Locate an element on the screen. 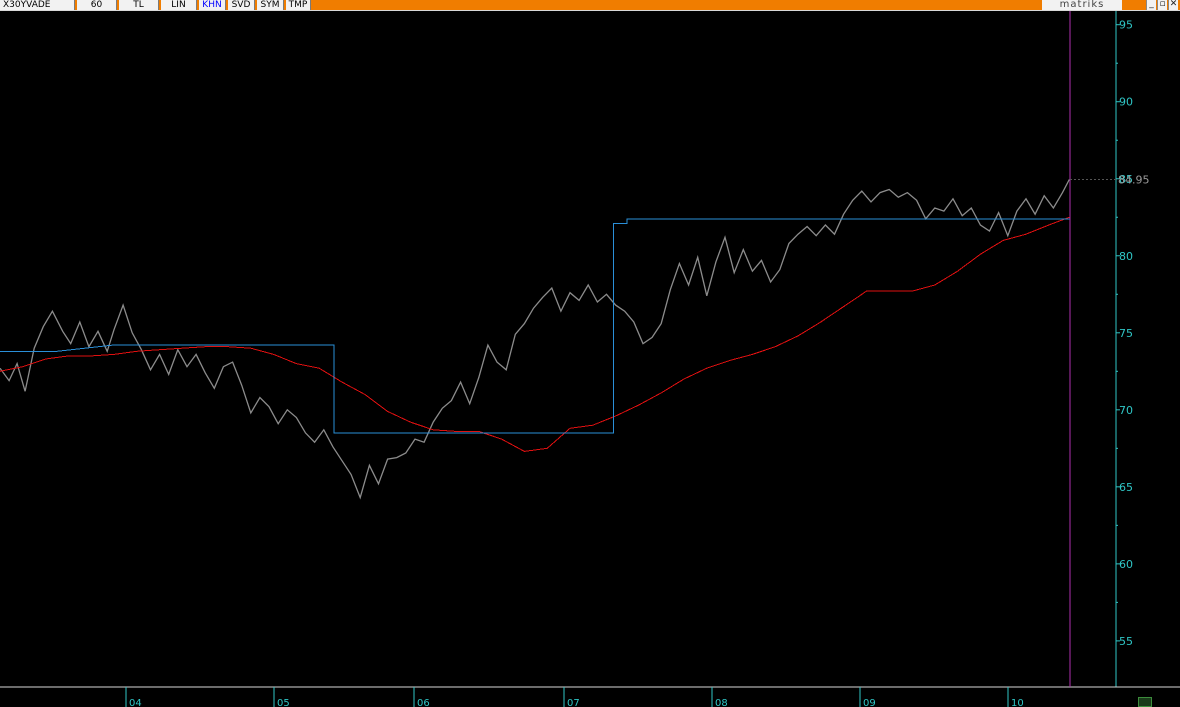 The width and height of the screenshot is (1180, 707). currency-field: TL is located at coordinates (139, 5).